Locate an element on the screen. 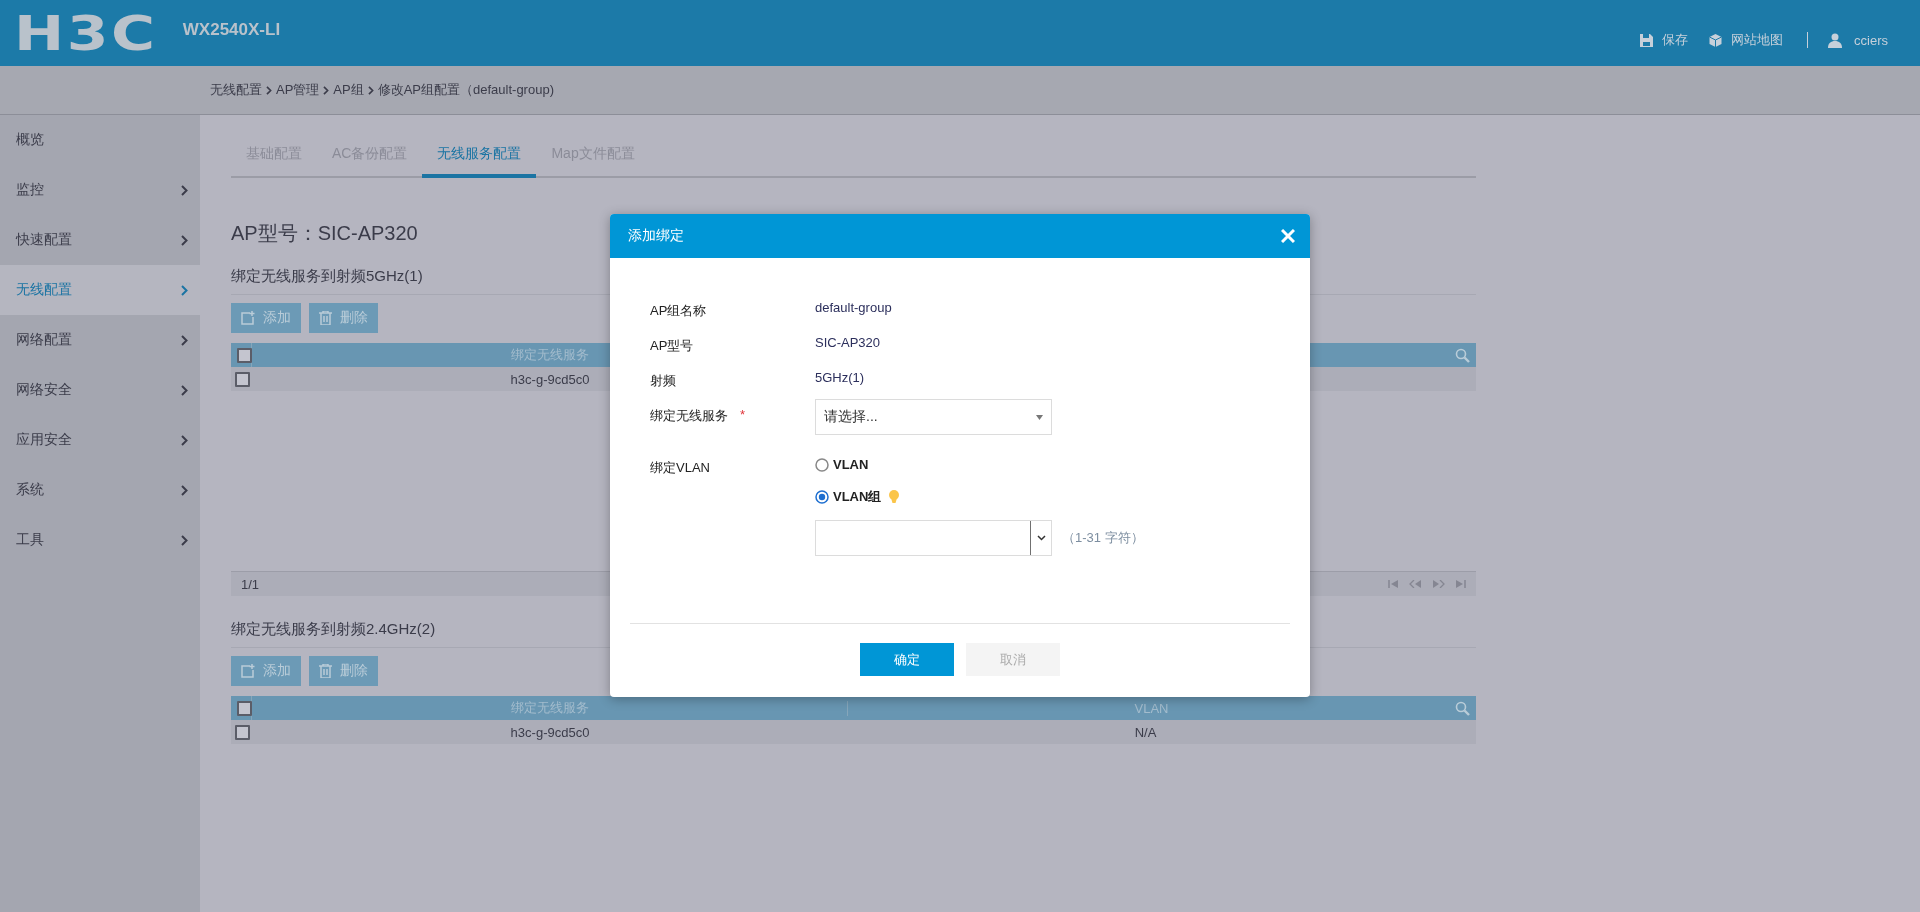  sidebar-item: 无线配置 is located at coordinates (100, 290).